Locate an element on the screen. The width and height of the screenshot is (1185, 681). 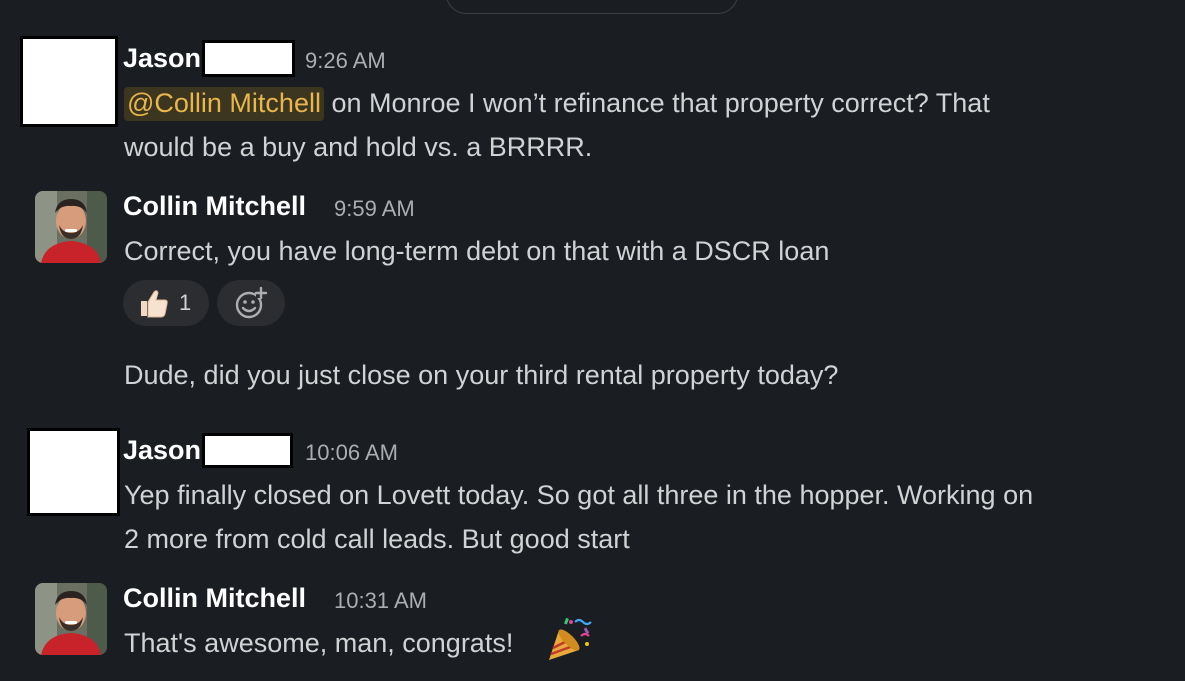
reaction-count: 1 is located at coordinates (185, 302).